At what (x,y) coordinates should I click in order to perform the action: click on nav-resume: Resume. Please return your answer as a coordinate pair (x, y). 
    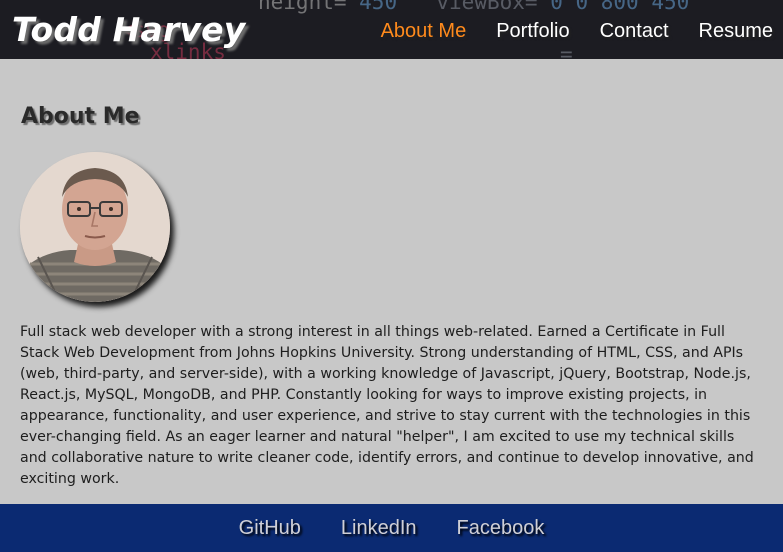
    Looking at the image, I should click on (736, 31).